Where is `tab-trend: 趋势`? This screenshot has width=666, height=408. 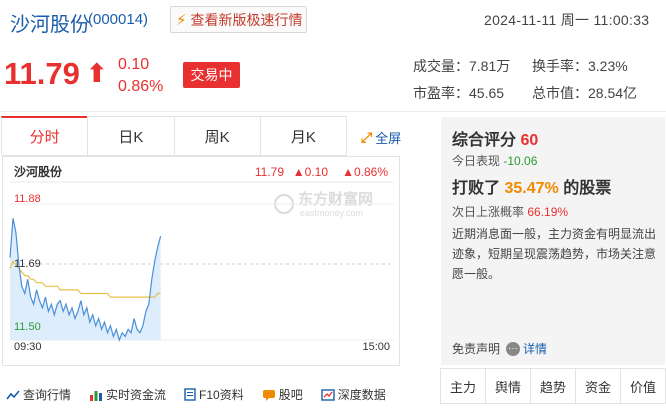 tab-trend: 趋势 is located at coordinates (553, 386).